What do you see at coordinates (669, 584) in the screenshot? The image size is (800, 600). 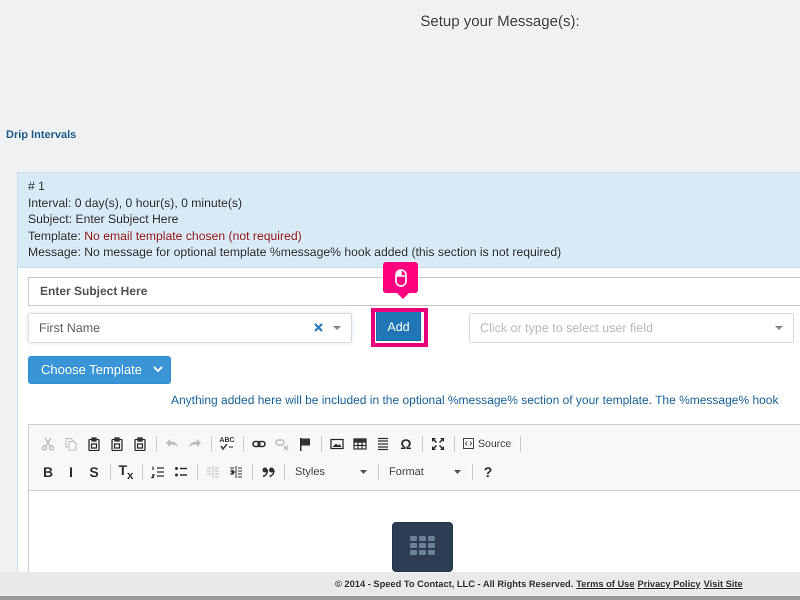 I see `footer-link: Privacy Policy` at bounding box center [669, 584].